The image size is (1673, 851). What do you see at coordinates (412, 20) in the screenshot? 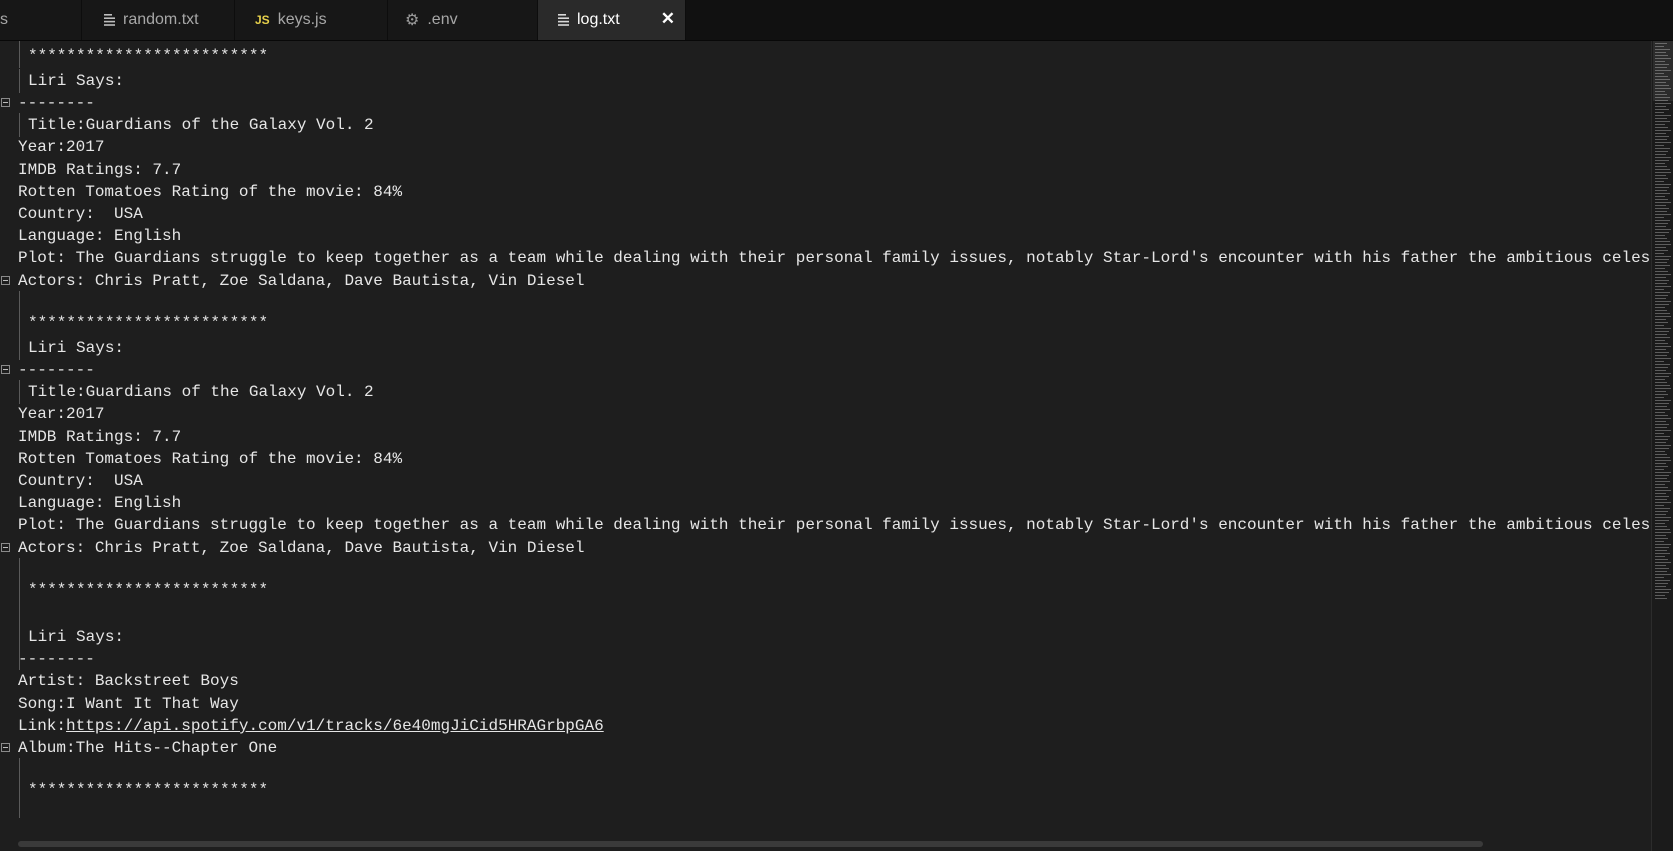
I see `gear-icon: ⚙` at bounding box center [412, 20].